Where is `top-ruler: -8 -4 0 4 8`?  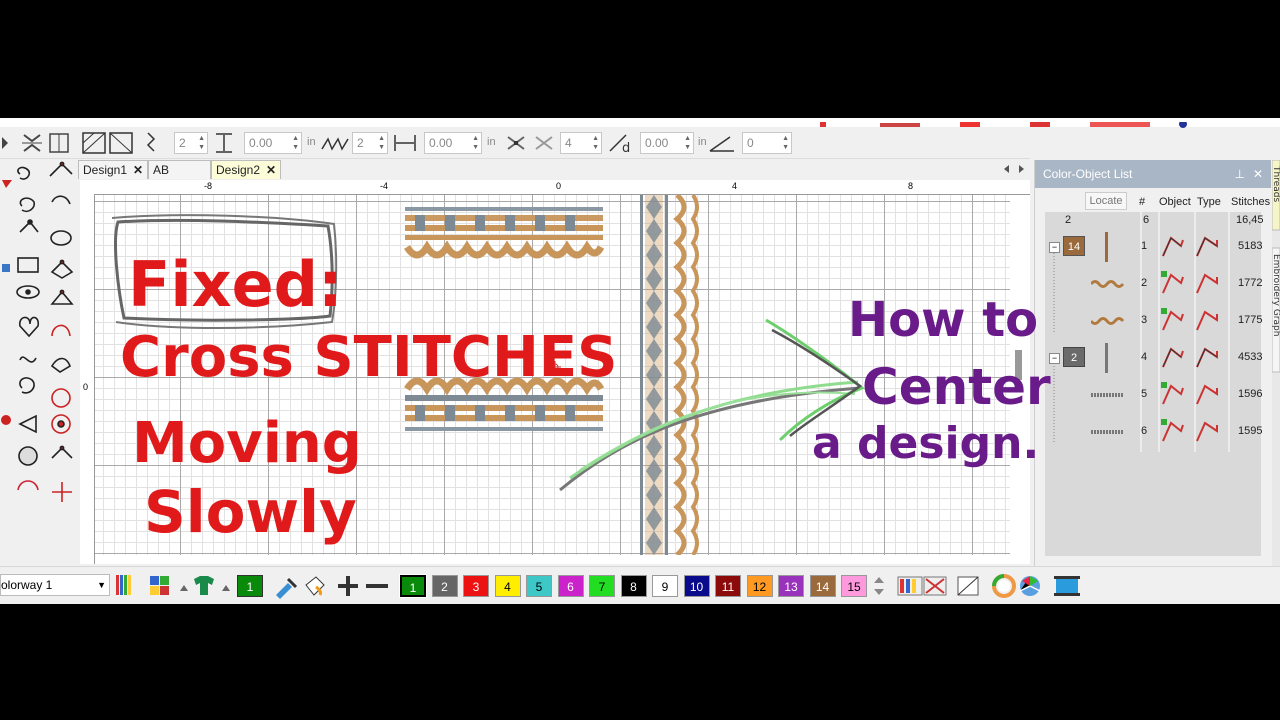
top-ruler: -8 -4 0 4 8 is located at coordinates (555, 187).